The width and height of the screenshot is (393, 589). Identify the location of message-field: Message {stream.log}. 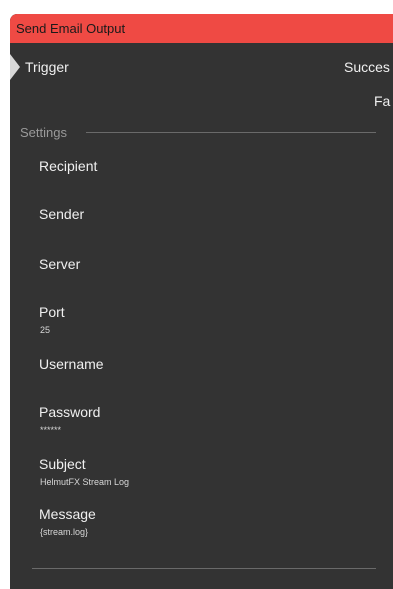
(204, 526).